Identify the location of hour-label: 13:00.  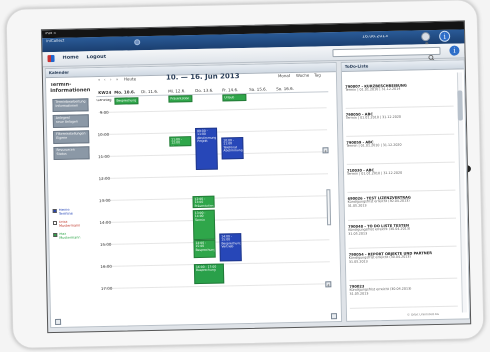
(104, 200).